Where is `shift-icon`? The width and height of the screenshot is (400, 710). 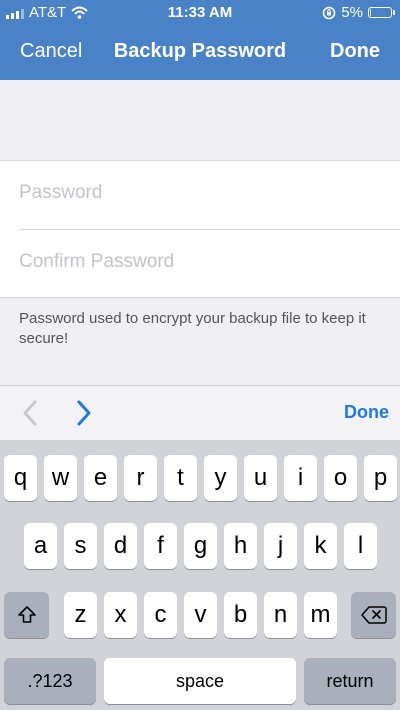 shift-icon is located at coordinates (26, 614).